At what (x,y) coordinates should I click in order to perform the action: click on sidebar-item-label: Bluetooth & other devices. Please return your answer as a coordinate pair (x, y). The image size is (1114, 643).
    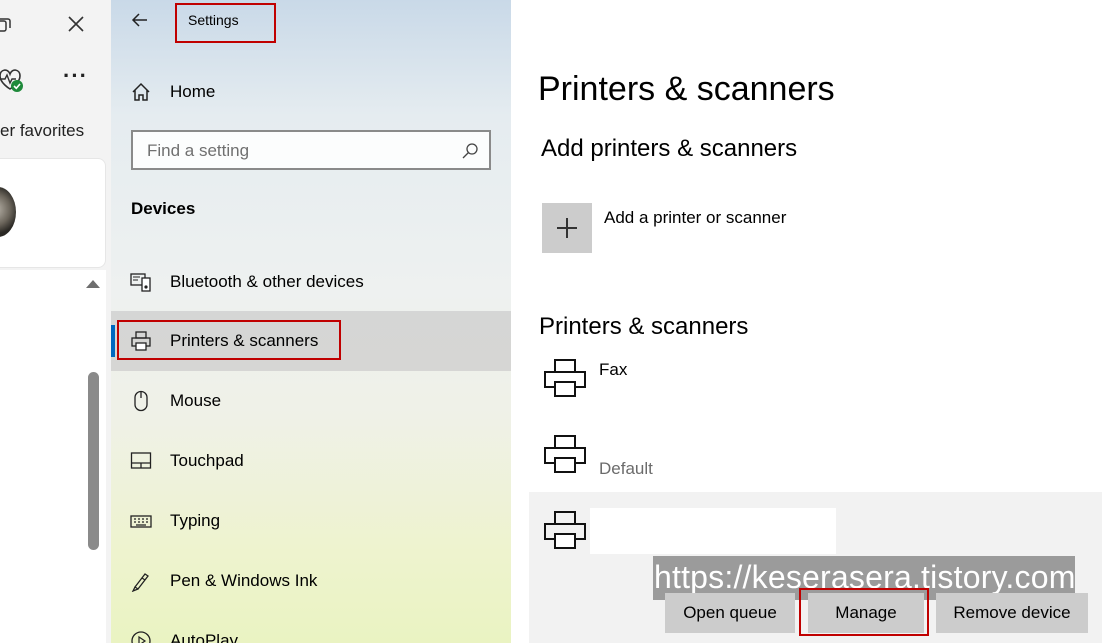
    Looking at the image, I should click on (267, 281).